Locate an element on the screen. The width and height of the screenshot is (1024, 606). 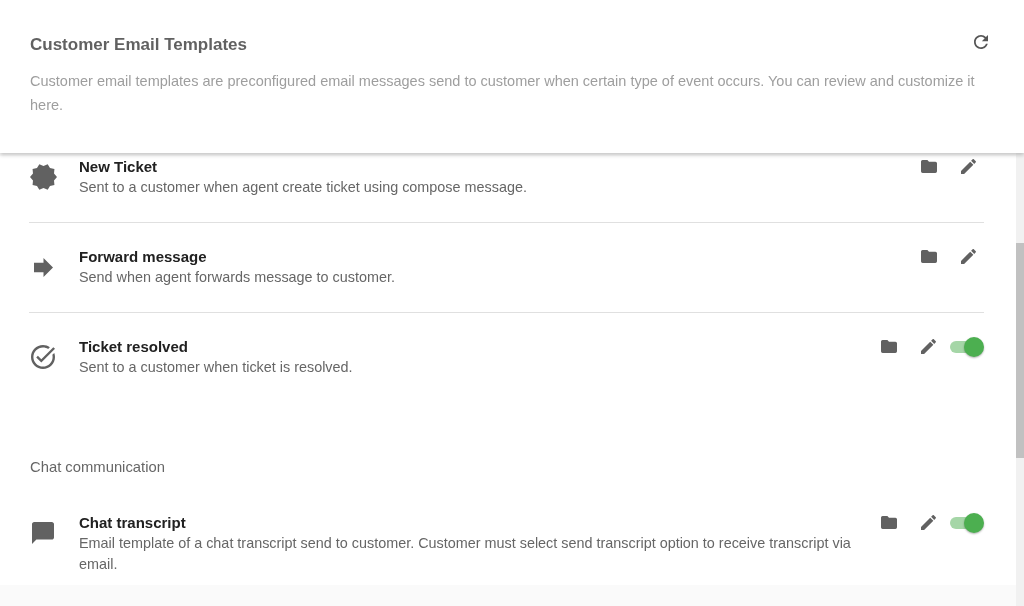
scrollbar-thumb is located at coordinates (1020, 350).